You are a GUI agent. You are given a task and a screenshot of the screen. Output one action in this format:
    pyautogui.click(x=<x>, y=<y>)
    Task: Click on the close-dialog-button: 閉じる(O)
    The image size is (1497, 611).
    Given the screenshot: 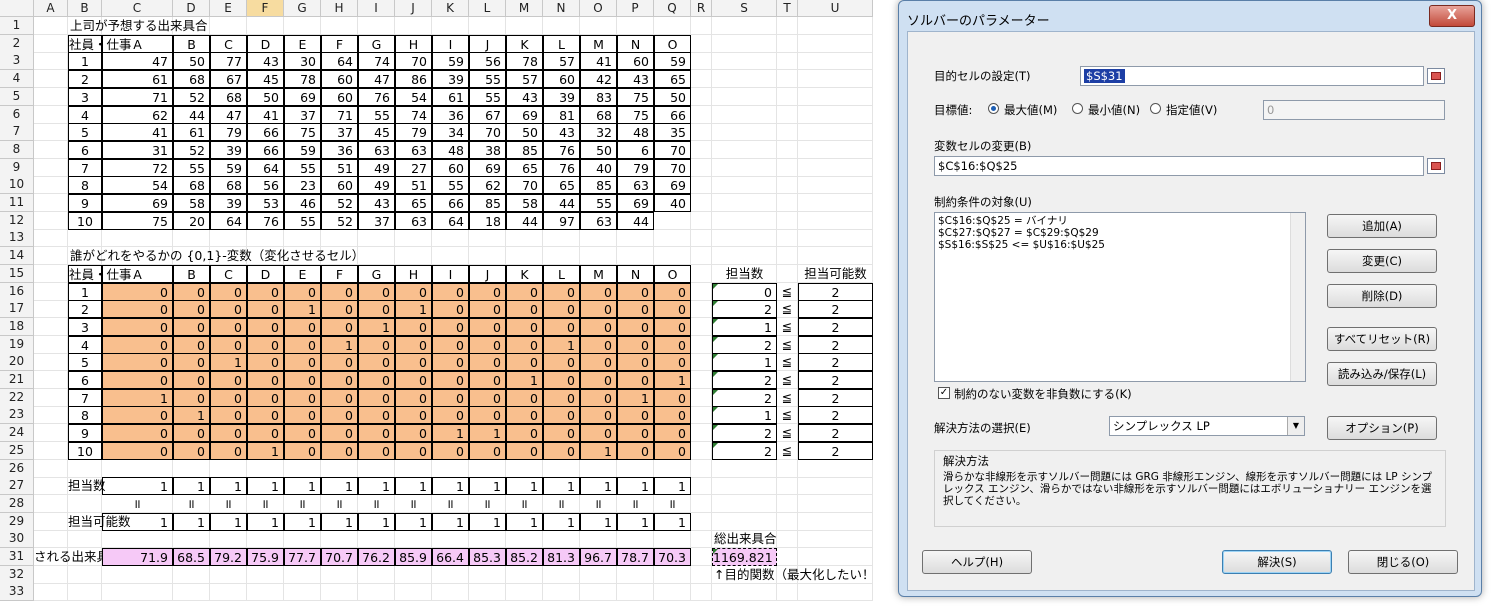 What is the action you would take?
    pyautogui.click(x=1403, y=562)
    